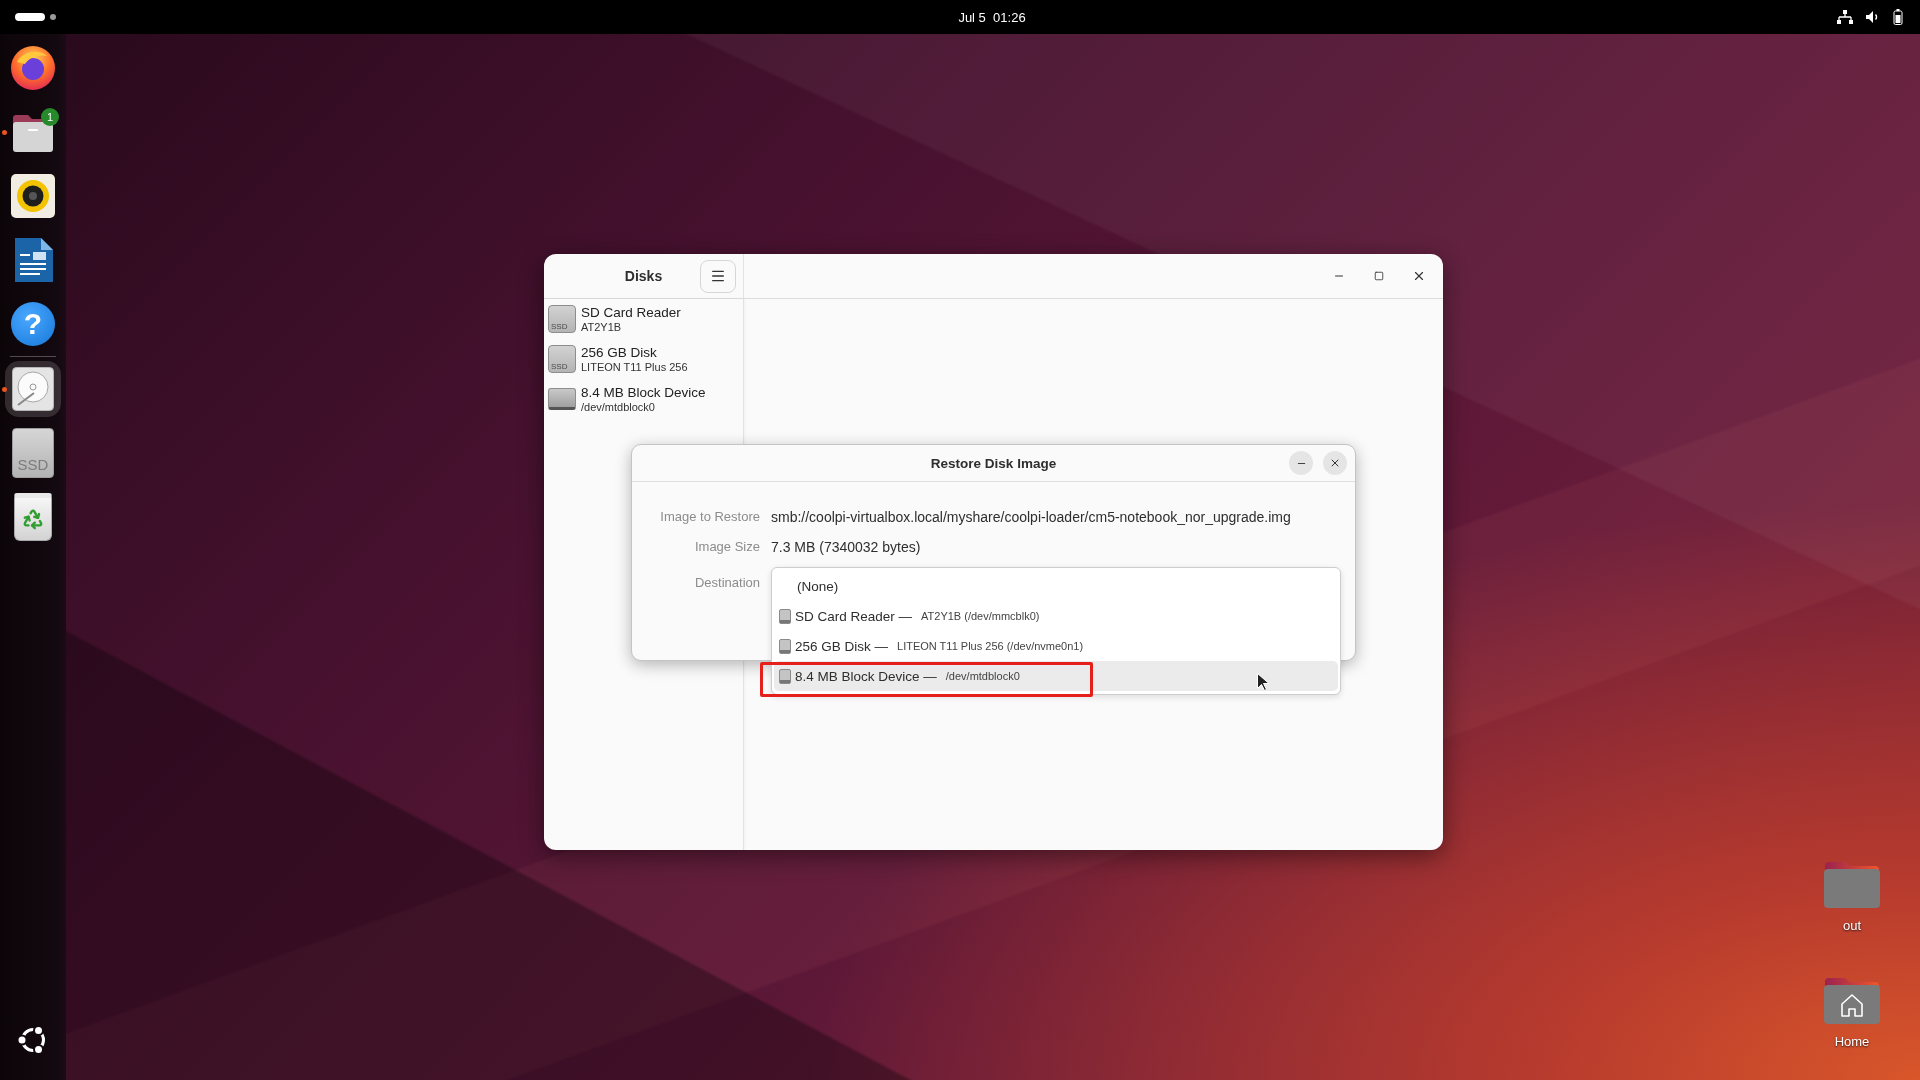 The height and width of the screenshot is (1080, 1920). What do you see at coordinates (1056, 616) in the screenshot?
I see `destination-option: SD Card Reader — AT2Y1B (/dev/mmcblk0)` at bounding box center [1056, 616].